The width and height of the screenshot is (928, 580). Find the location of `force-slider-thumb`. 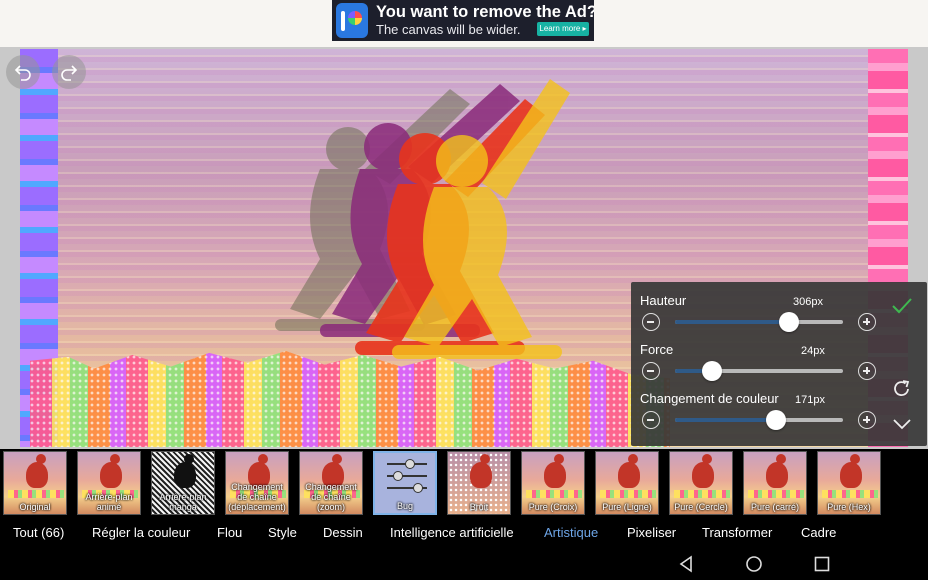

force-slider-thumb is located at coordinates (711, 371).